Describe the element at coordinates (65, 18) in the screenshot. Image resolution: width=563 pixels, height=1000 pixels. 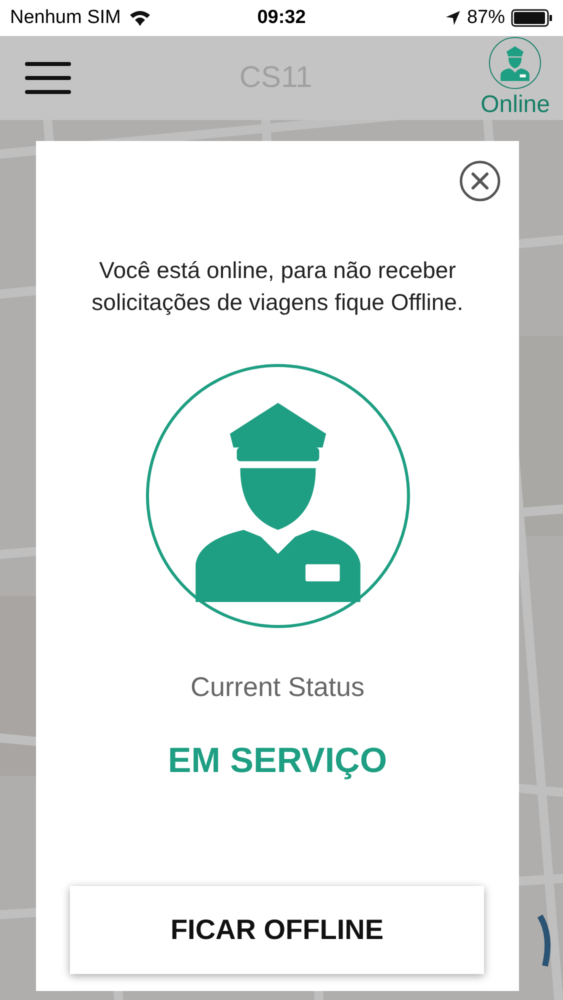
I see `carrier-label: Nenhum SIM` at that location.